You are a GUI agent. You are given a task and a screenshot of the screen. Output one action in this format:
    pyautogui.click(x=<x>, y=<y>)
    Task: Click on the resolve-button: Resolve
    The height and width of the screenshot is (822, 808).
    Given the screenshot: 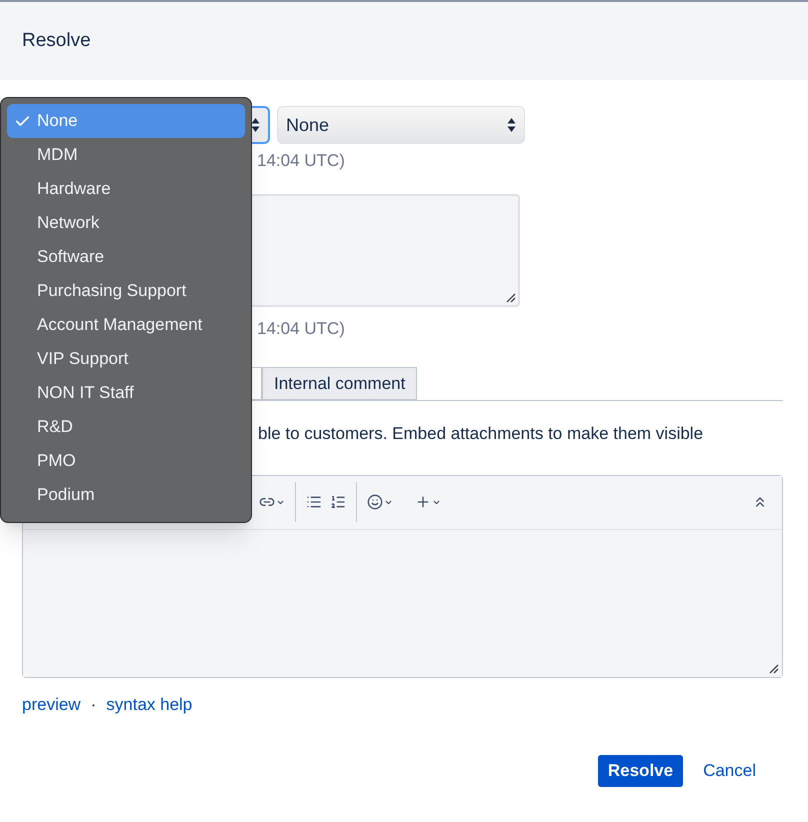 What is the action you would take?
    pyautogui.click(x=641, y=771)
    